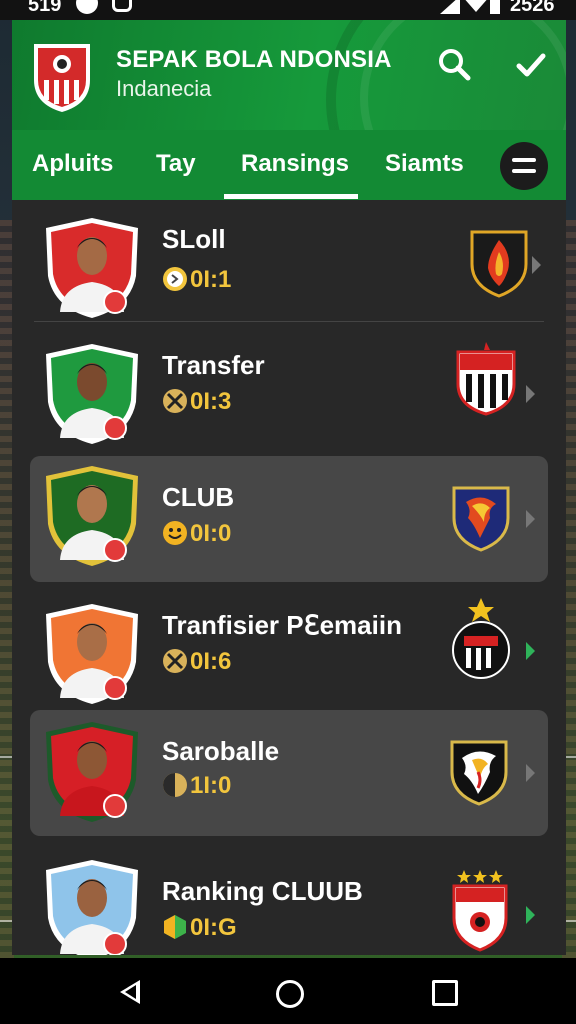  Describe the element at coordinates (211, 279) in the screenshot. I see `item-score: 0I:1` at that location.